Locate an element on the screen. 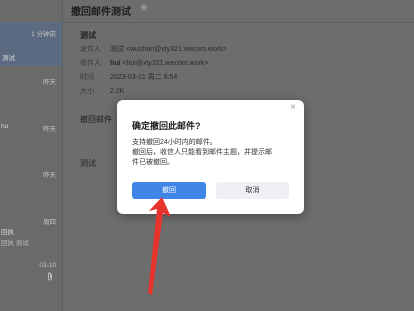  list-item: 03-10 is located at coordinates (31, 273).